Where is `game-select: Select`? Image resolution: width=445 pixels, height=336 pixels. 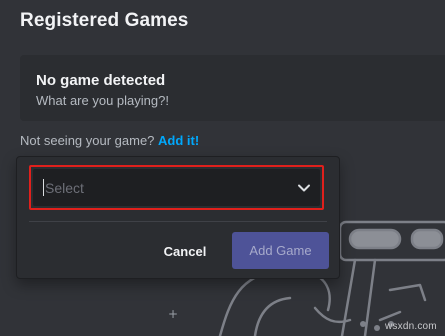
game-select: Select is located at coordinates (176, 187).